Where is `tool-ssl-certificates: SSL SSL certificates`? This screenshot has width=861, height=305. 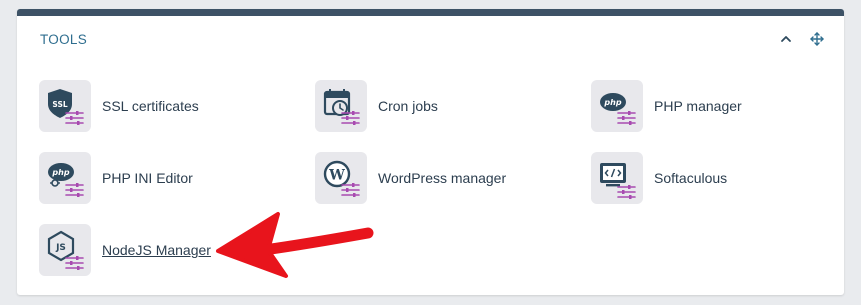 tool-ssl-certificates: SSL SSL certificates is located at coordinates (119, 106).